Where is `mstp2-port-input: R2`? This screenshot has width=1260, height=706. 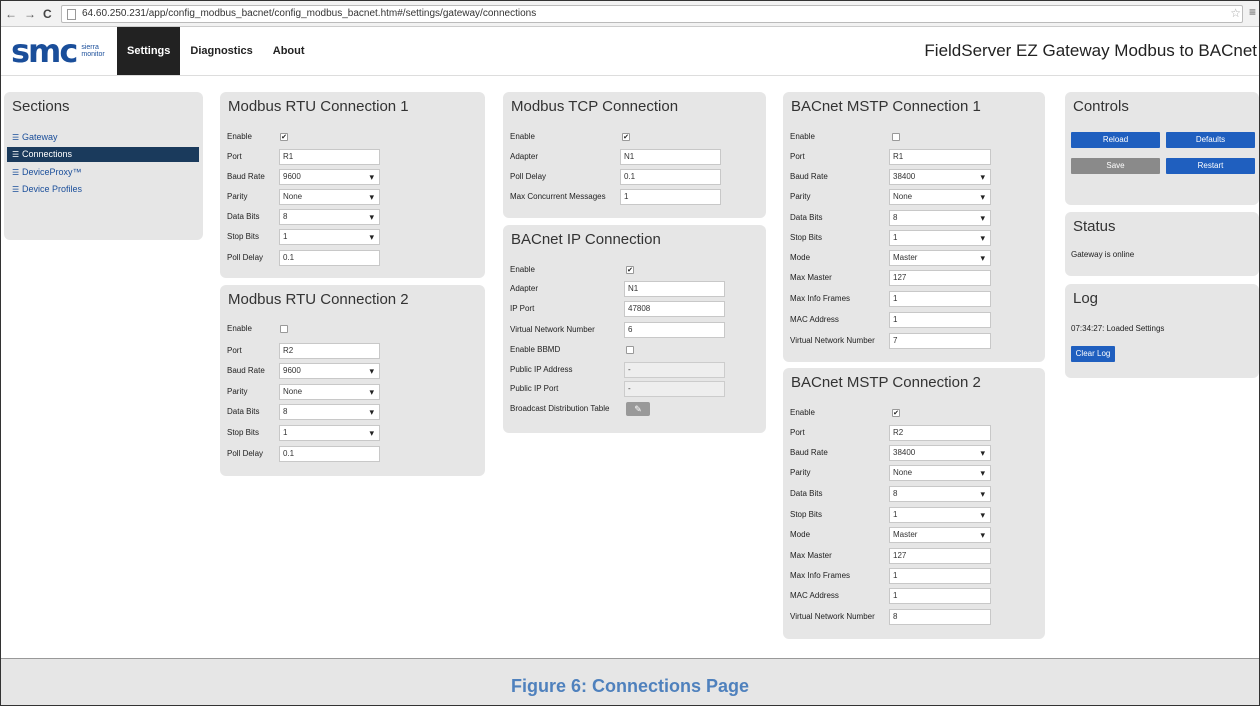
mstp2-port-input: R2 is located at coordinates (940, 433).